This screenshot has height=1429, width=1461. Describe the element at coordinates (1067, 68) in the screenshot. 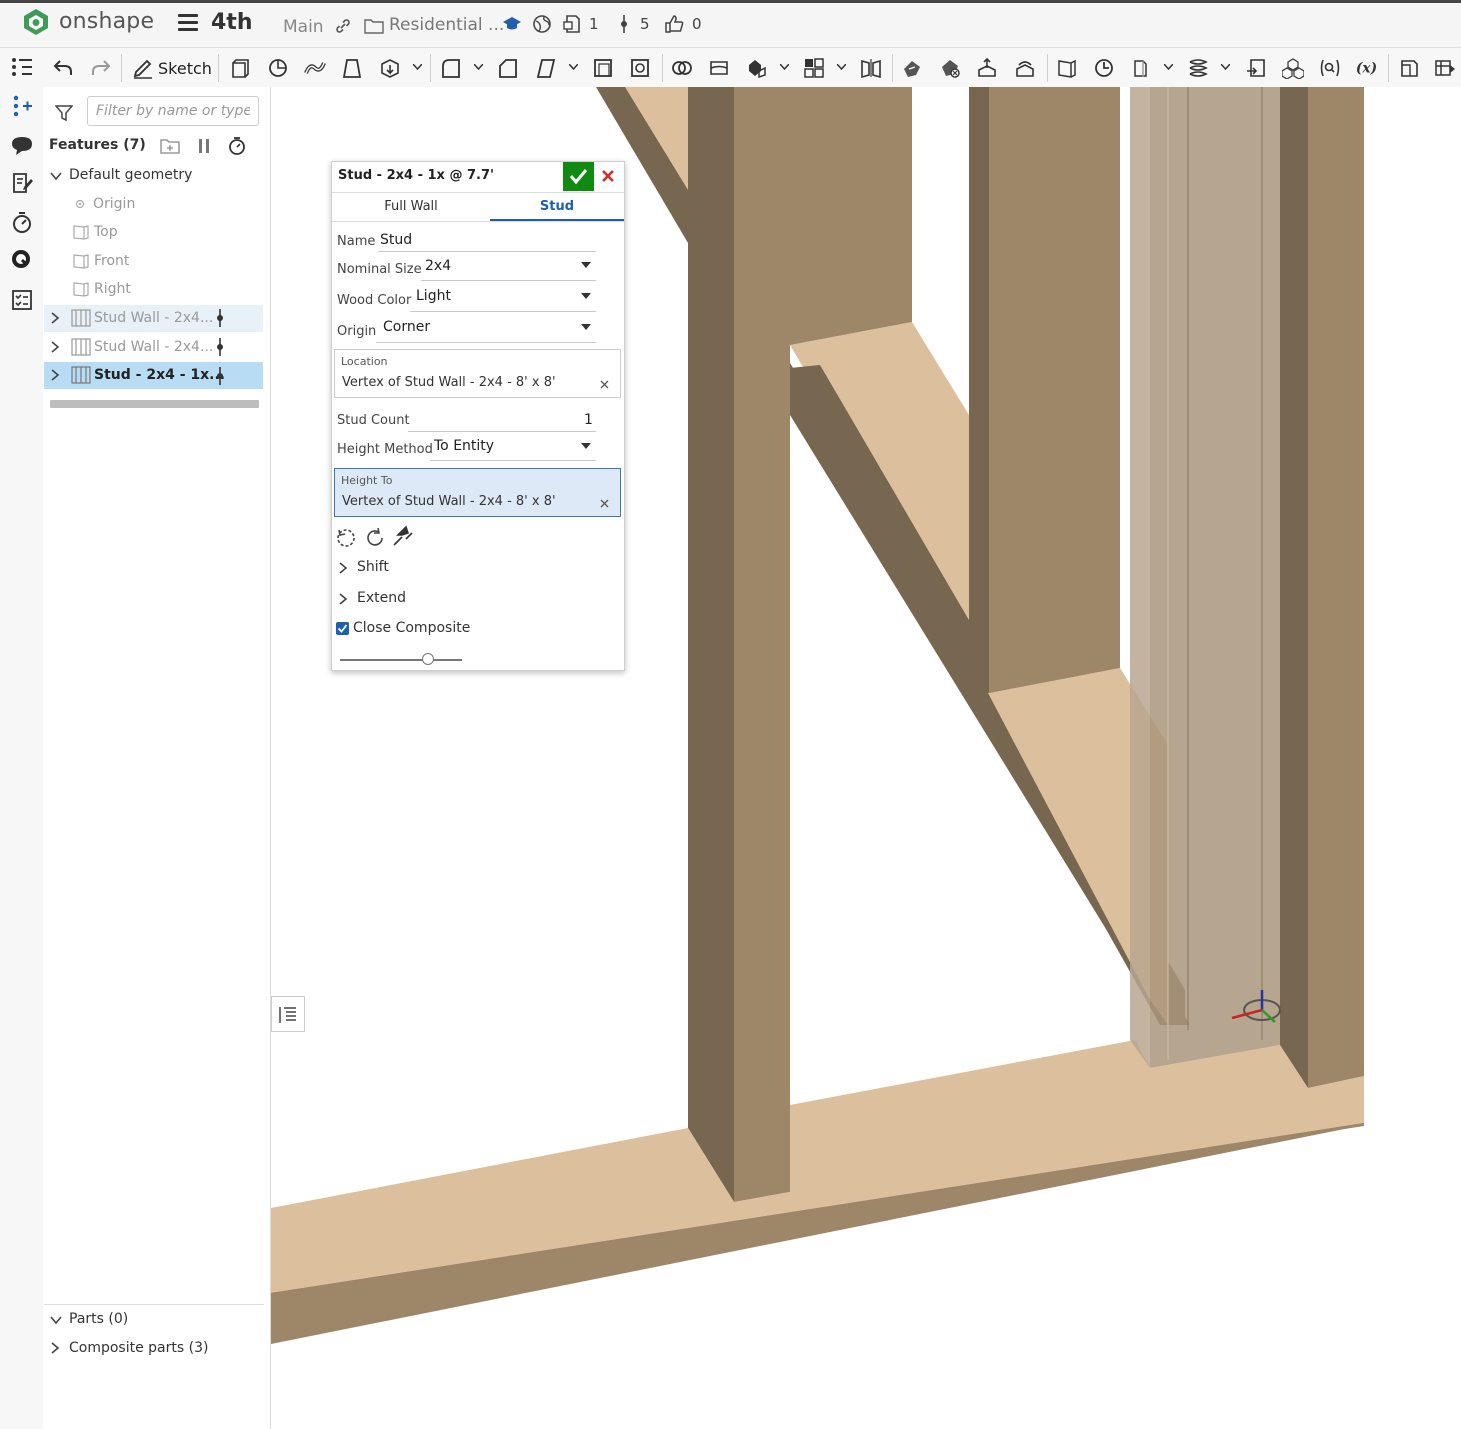

I see `plane-icon` at that location.